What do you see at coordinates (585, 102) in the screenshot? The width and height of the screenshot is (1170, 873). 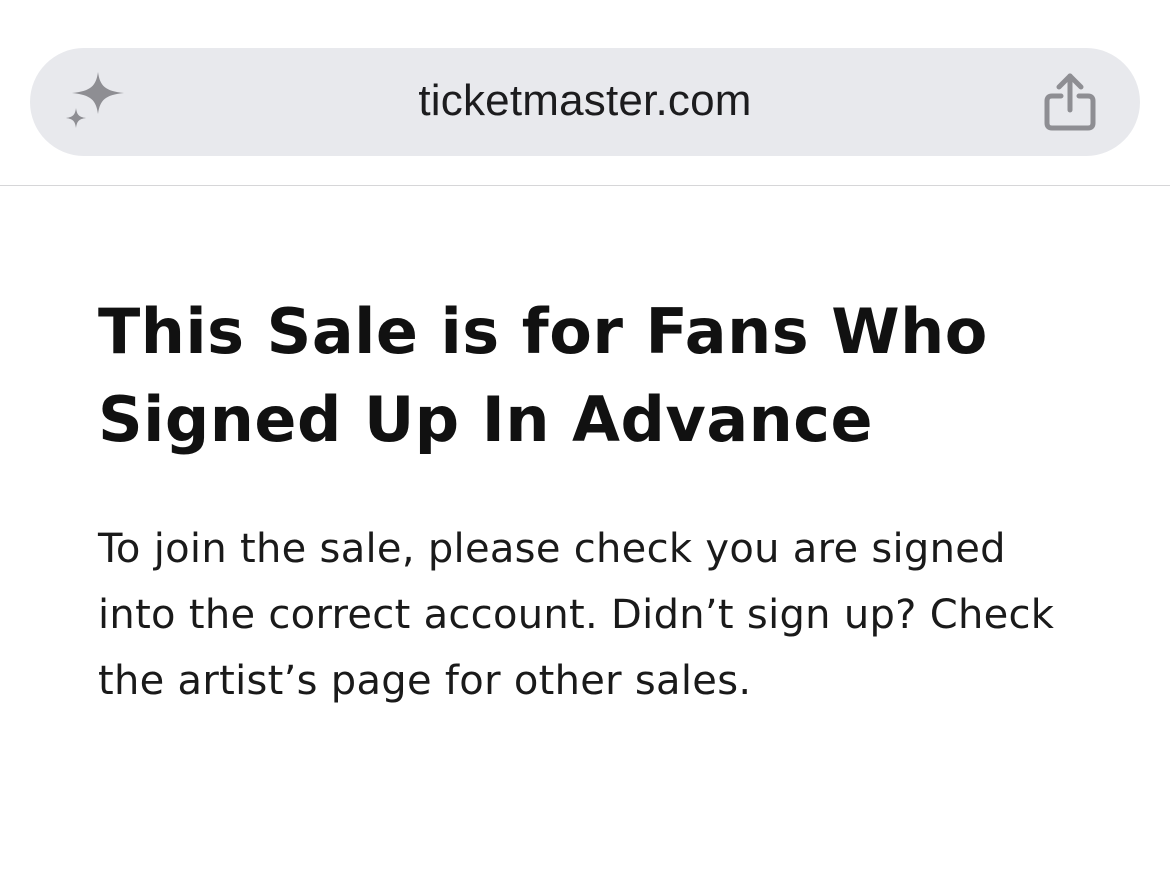 I see `url-text: ticketmaster.com` at bounding box center [585, 102].